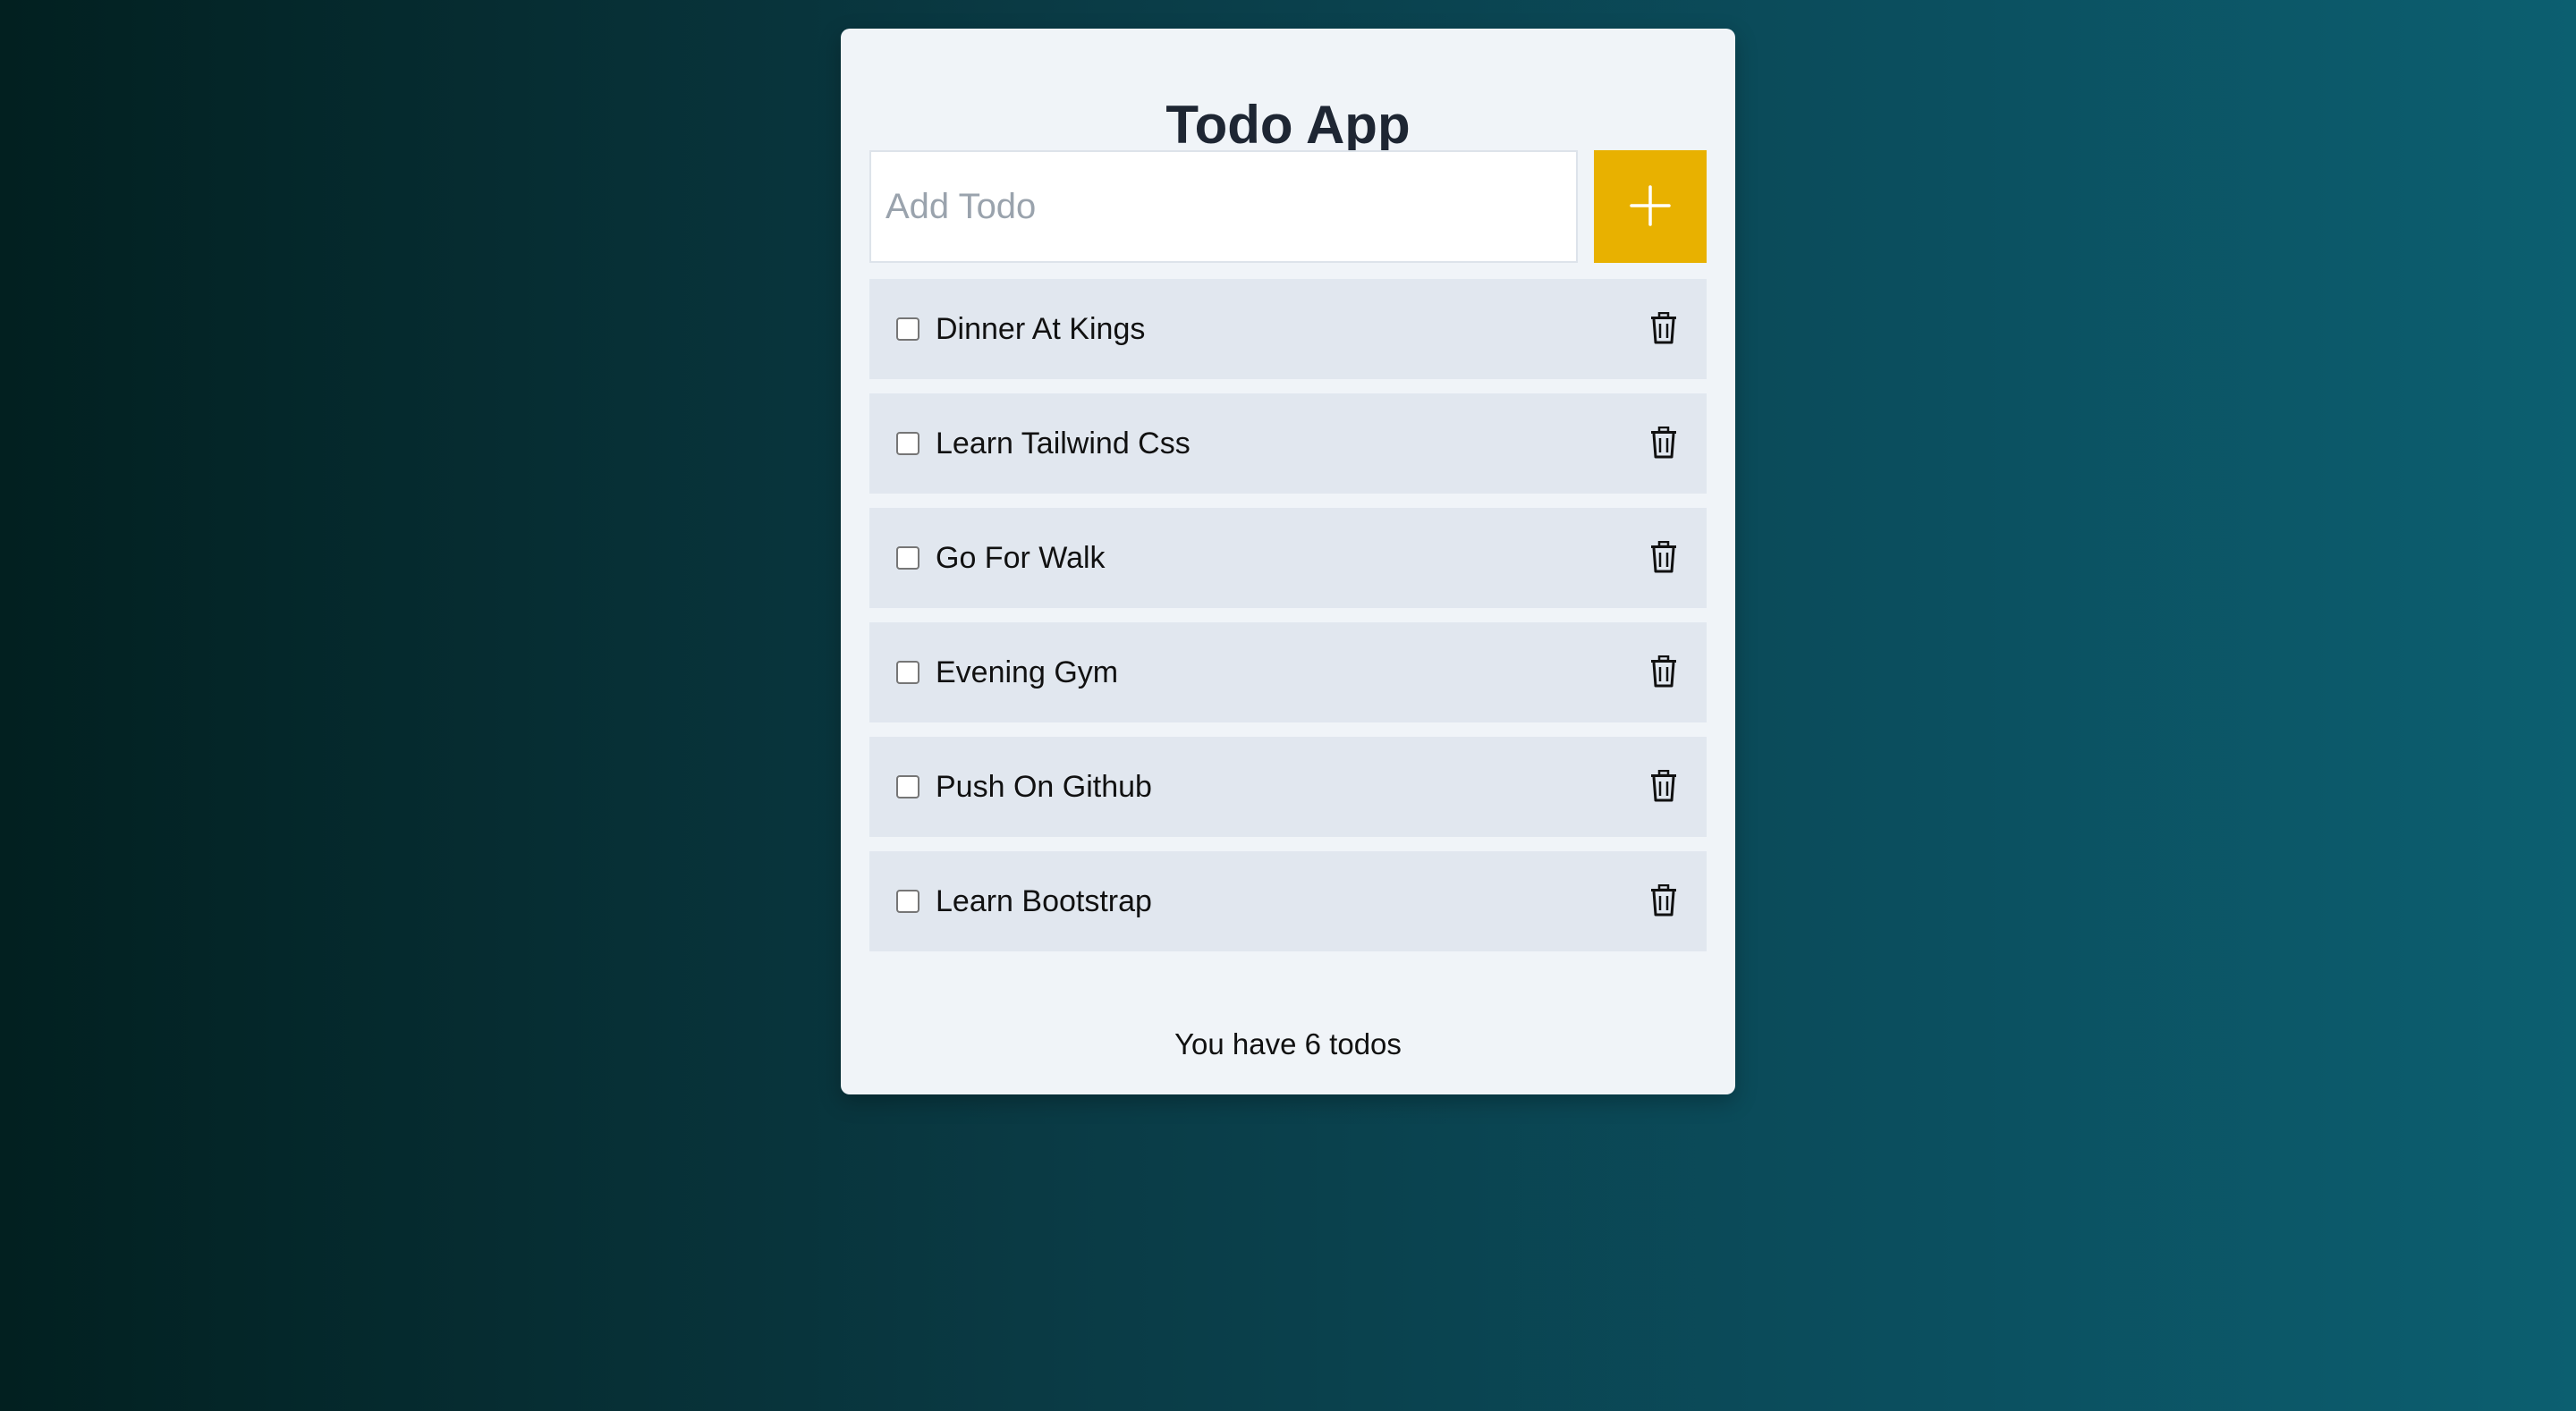 This screenshot has height=1411, width=2576. What do you see at coordinates (1288, 329) in the screenshot?
I see `list-item: Dinner At Kings` at bounding box center [1288, 329].